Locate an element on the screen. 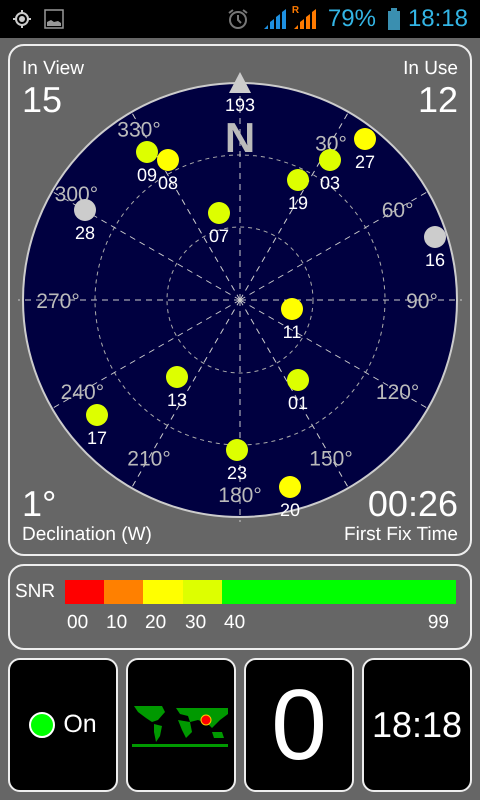  satellite-label: 23 is located at coordinates (237, 473).